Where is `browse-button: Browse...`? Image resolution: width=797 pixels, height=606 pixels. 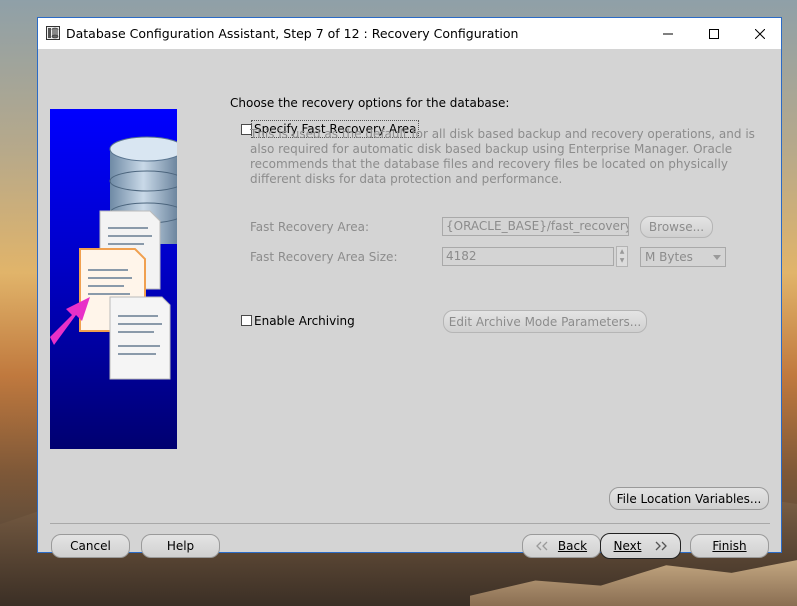 browse-button: Browse... is located at coordinates (676, 227).